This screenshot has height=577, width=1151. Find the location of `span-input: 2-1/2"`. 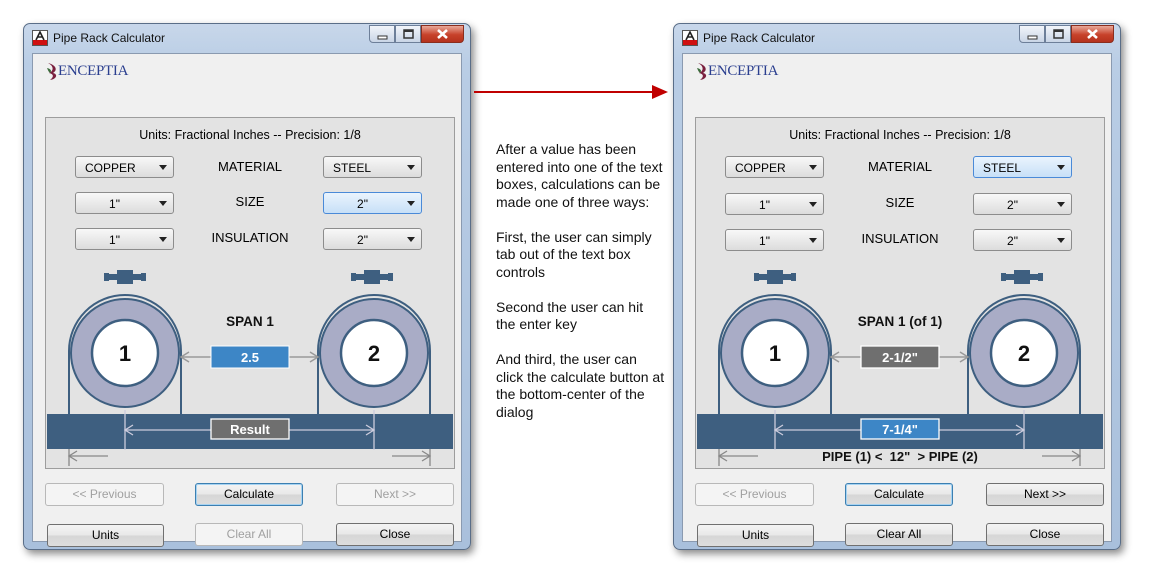

span-input: 2-1/2" is located at coordinates (900, 357).